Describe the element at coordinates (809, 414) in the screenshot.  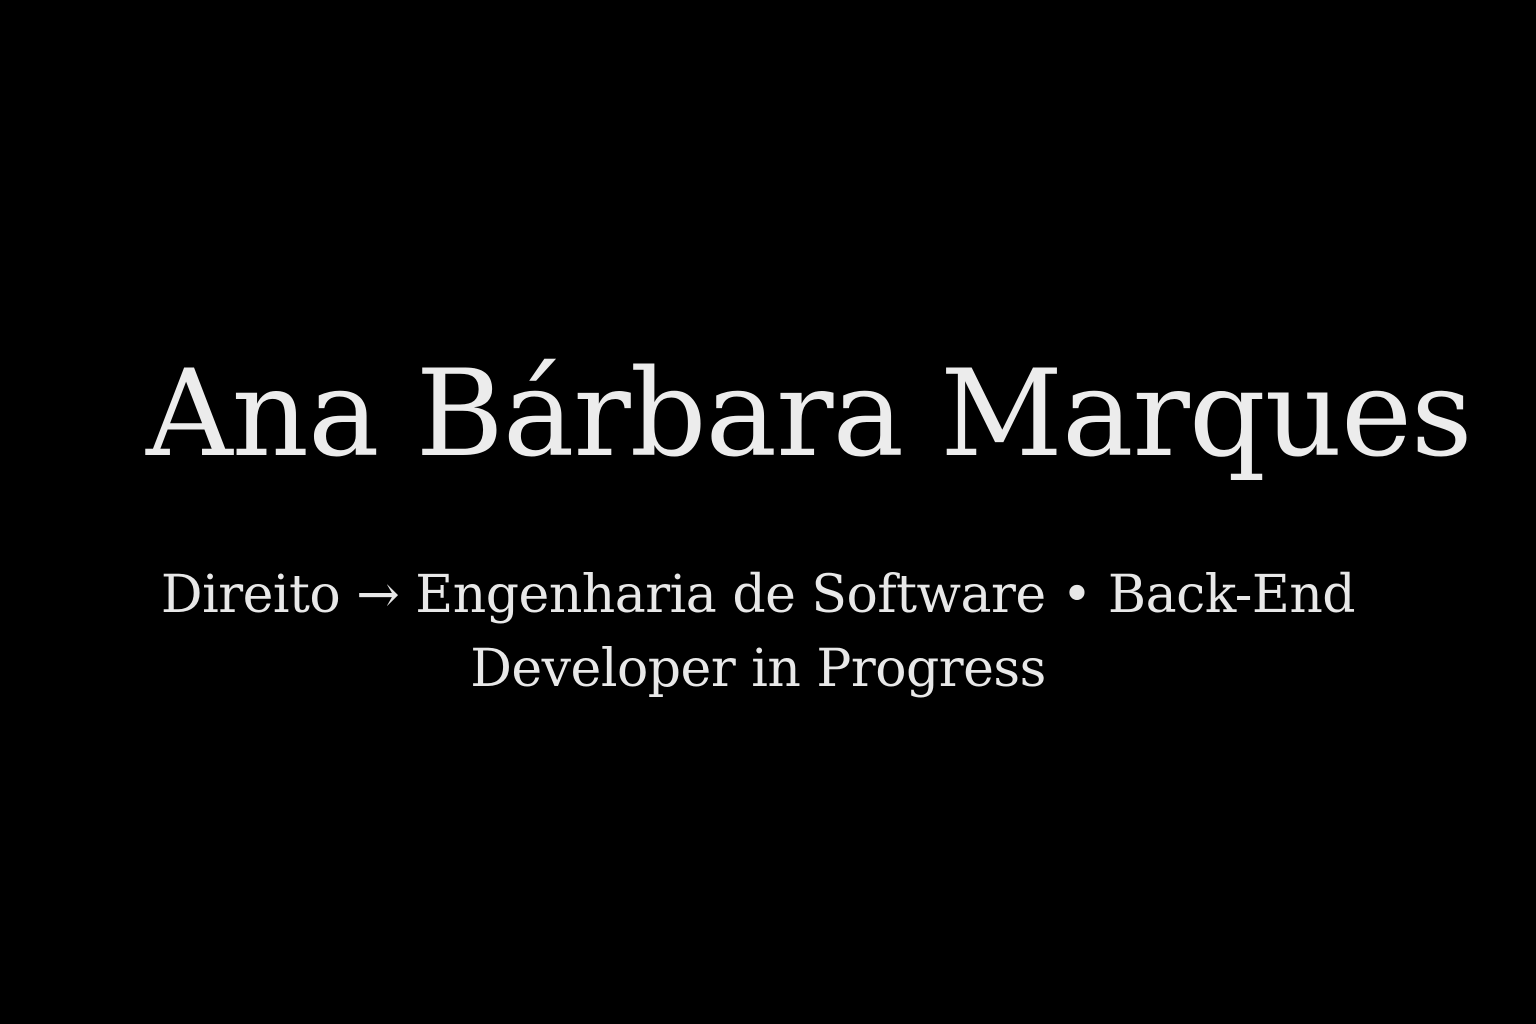
I see `person-name: Ana Bárbara Marques` at that location.